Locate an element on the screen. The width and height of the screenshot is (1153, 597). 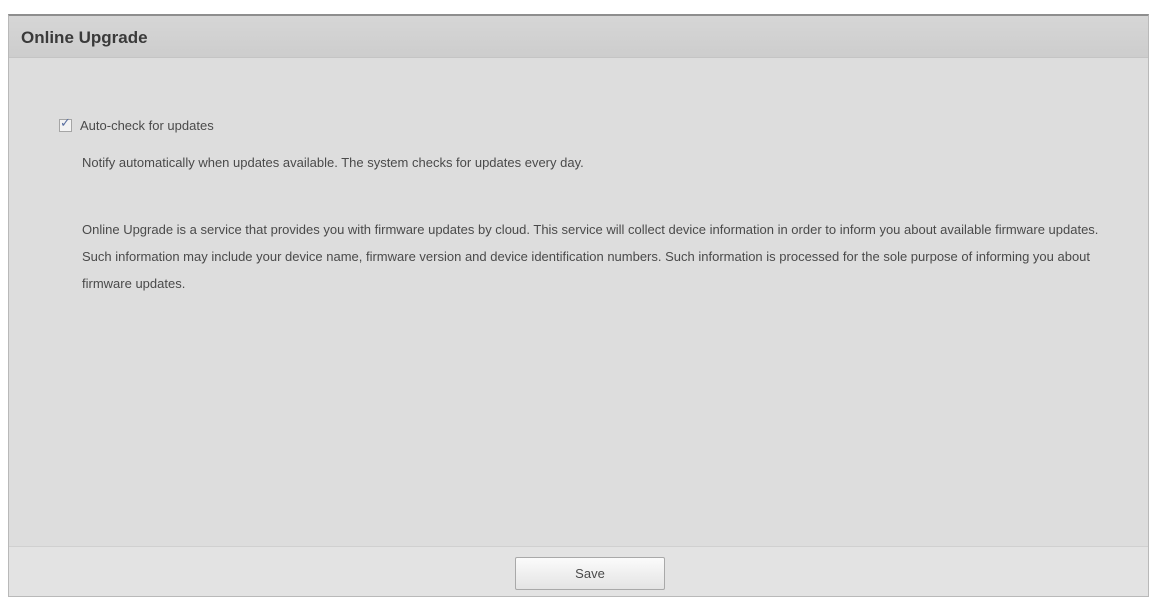
auto-check-checkbox: ✓ is located at coordinates (65, 123).